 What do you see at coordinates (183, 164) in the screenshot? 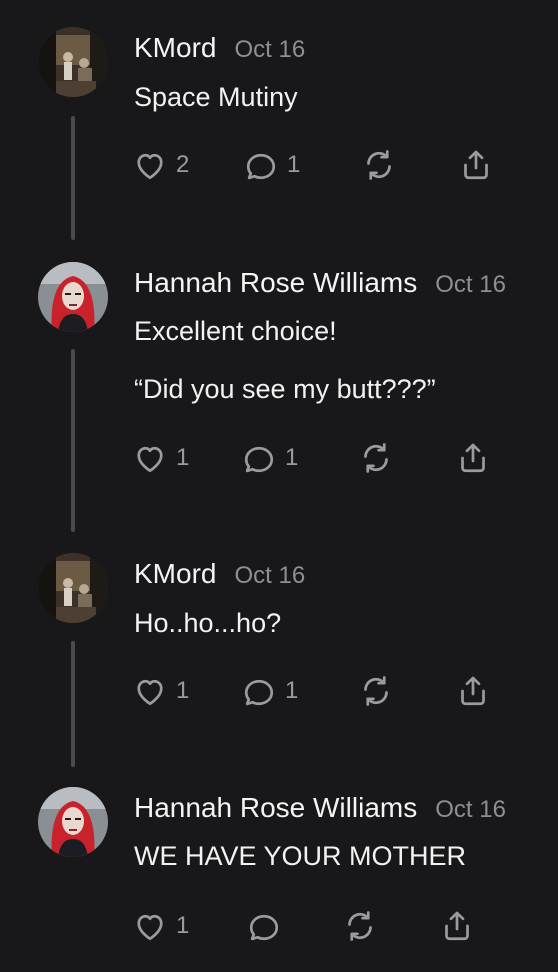
I see `like-count: 2` at bounding box center [183, 164].